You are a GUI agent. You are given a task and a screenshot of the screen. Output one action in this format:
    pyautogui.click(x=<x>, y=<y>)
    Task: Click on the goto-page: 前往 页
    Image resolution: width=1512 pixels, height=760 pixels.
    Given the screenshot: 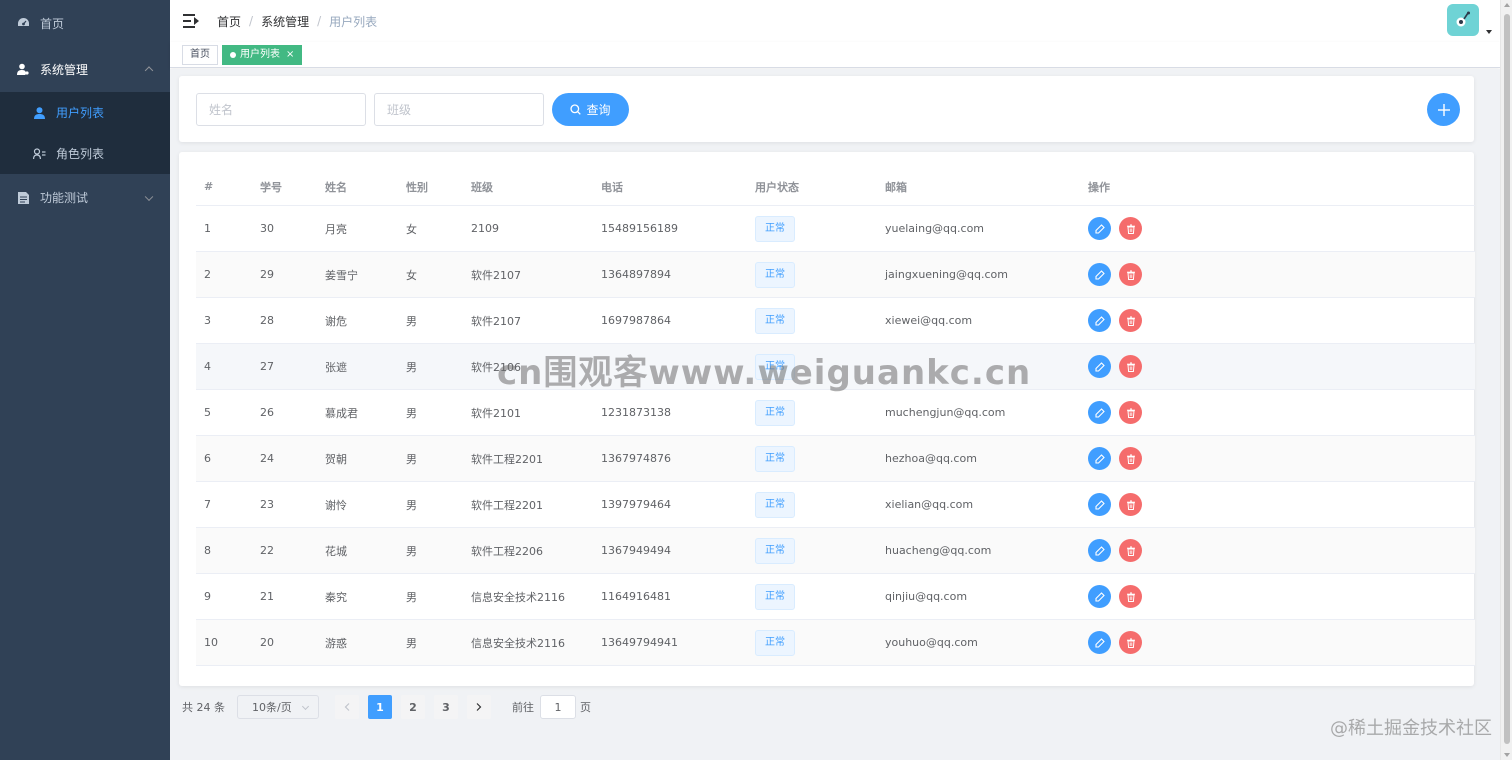 What is the action you would take?
    pyautogui.click(x=551, y=707)
    